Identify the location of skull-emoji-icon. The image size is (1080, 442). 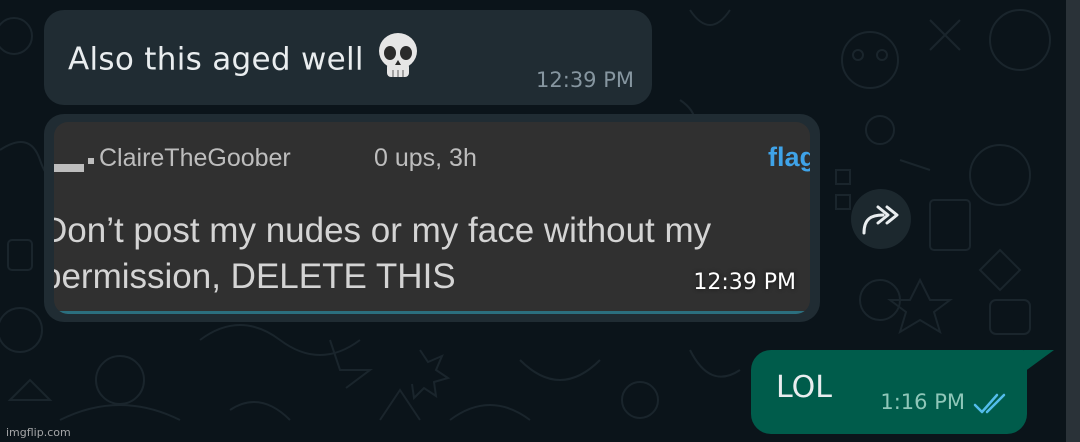
(397, 55).